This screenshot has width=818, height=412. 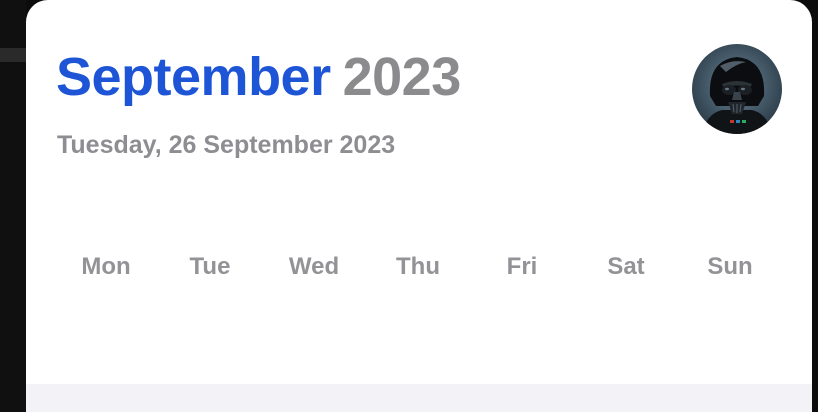 What do you see at coordinates (419, 398) in the screenshot?
I see `content-area-top` at bounding box center [419, 398].